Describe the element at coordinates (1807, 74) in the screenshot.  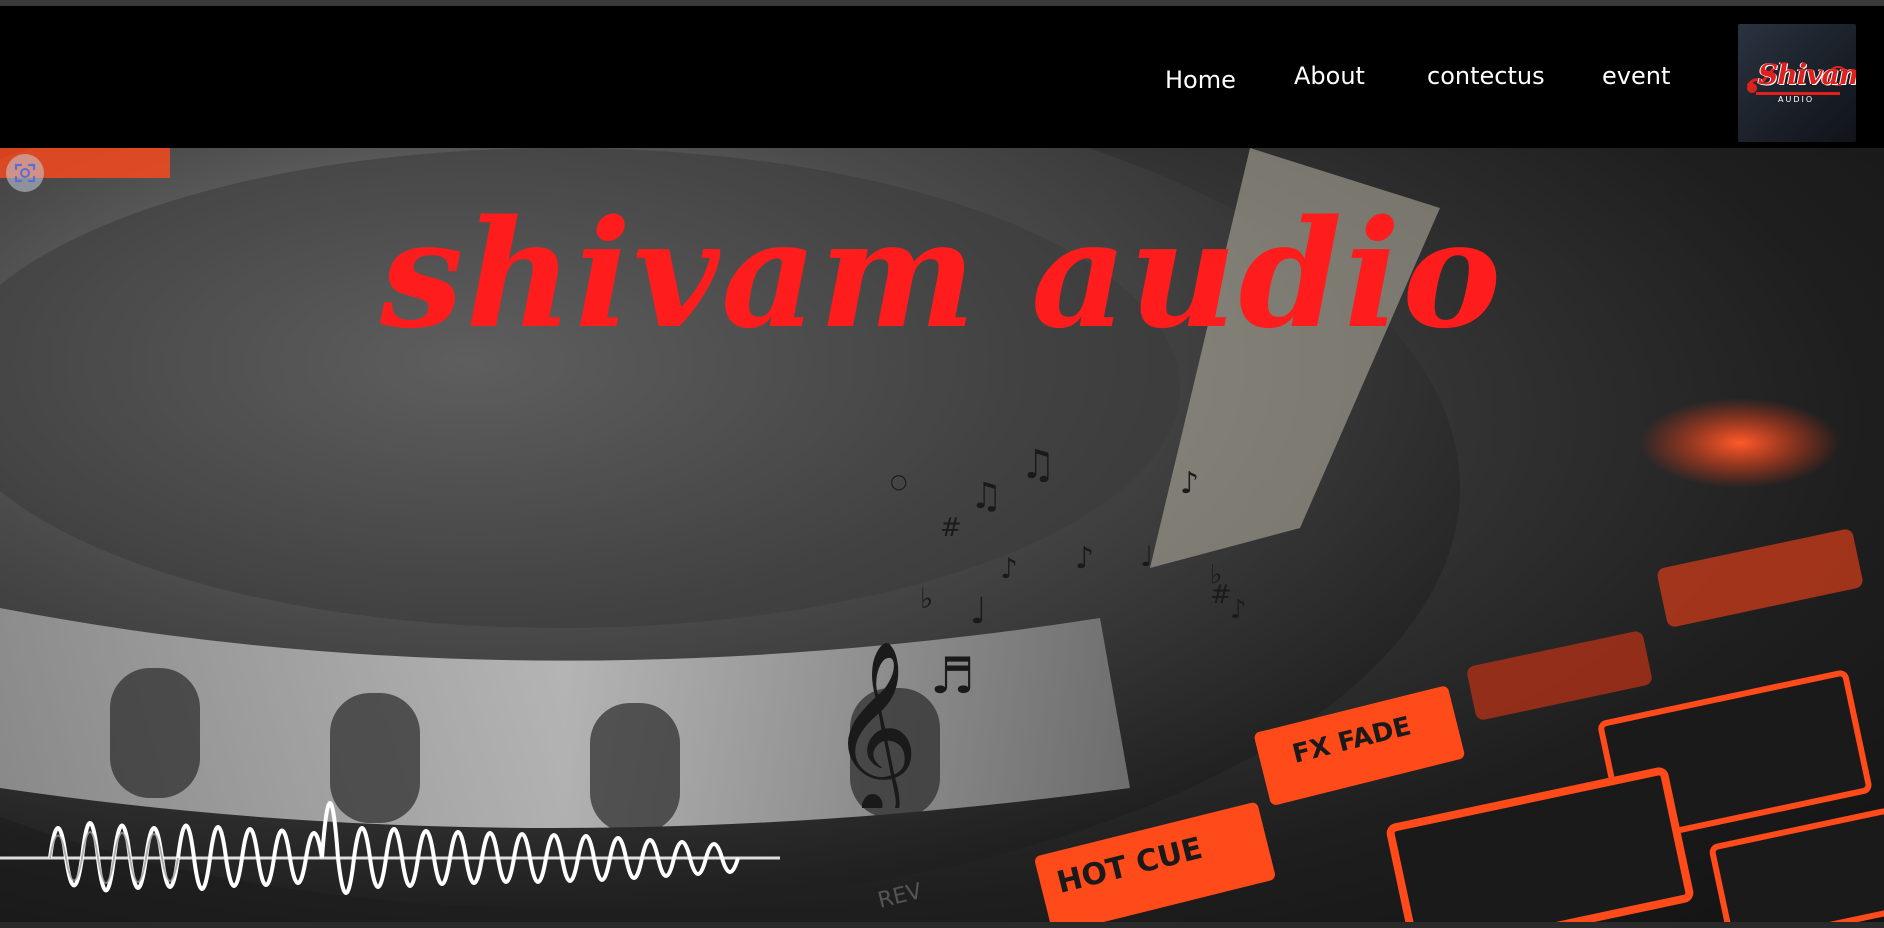
I see `logo-text: Shivam` at that location.